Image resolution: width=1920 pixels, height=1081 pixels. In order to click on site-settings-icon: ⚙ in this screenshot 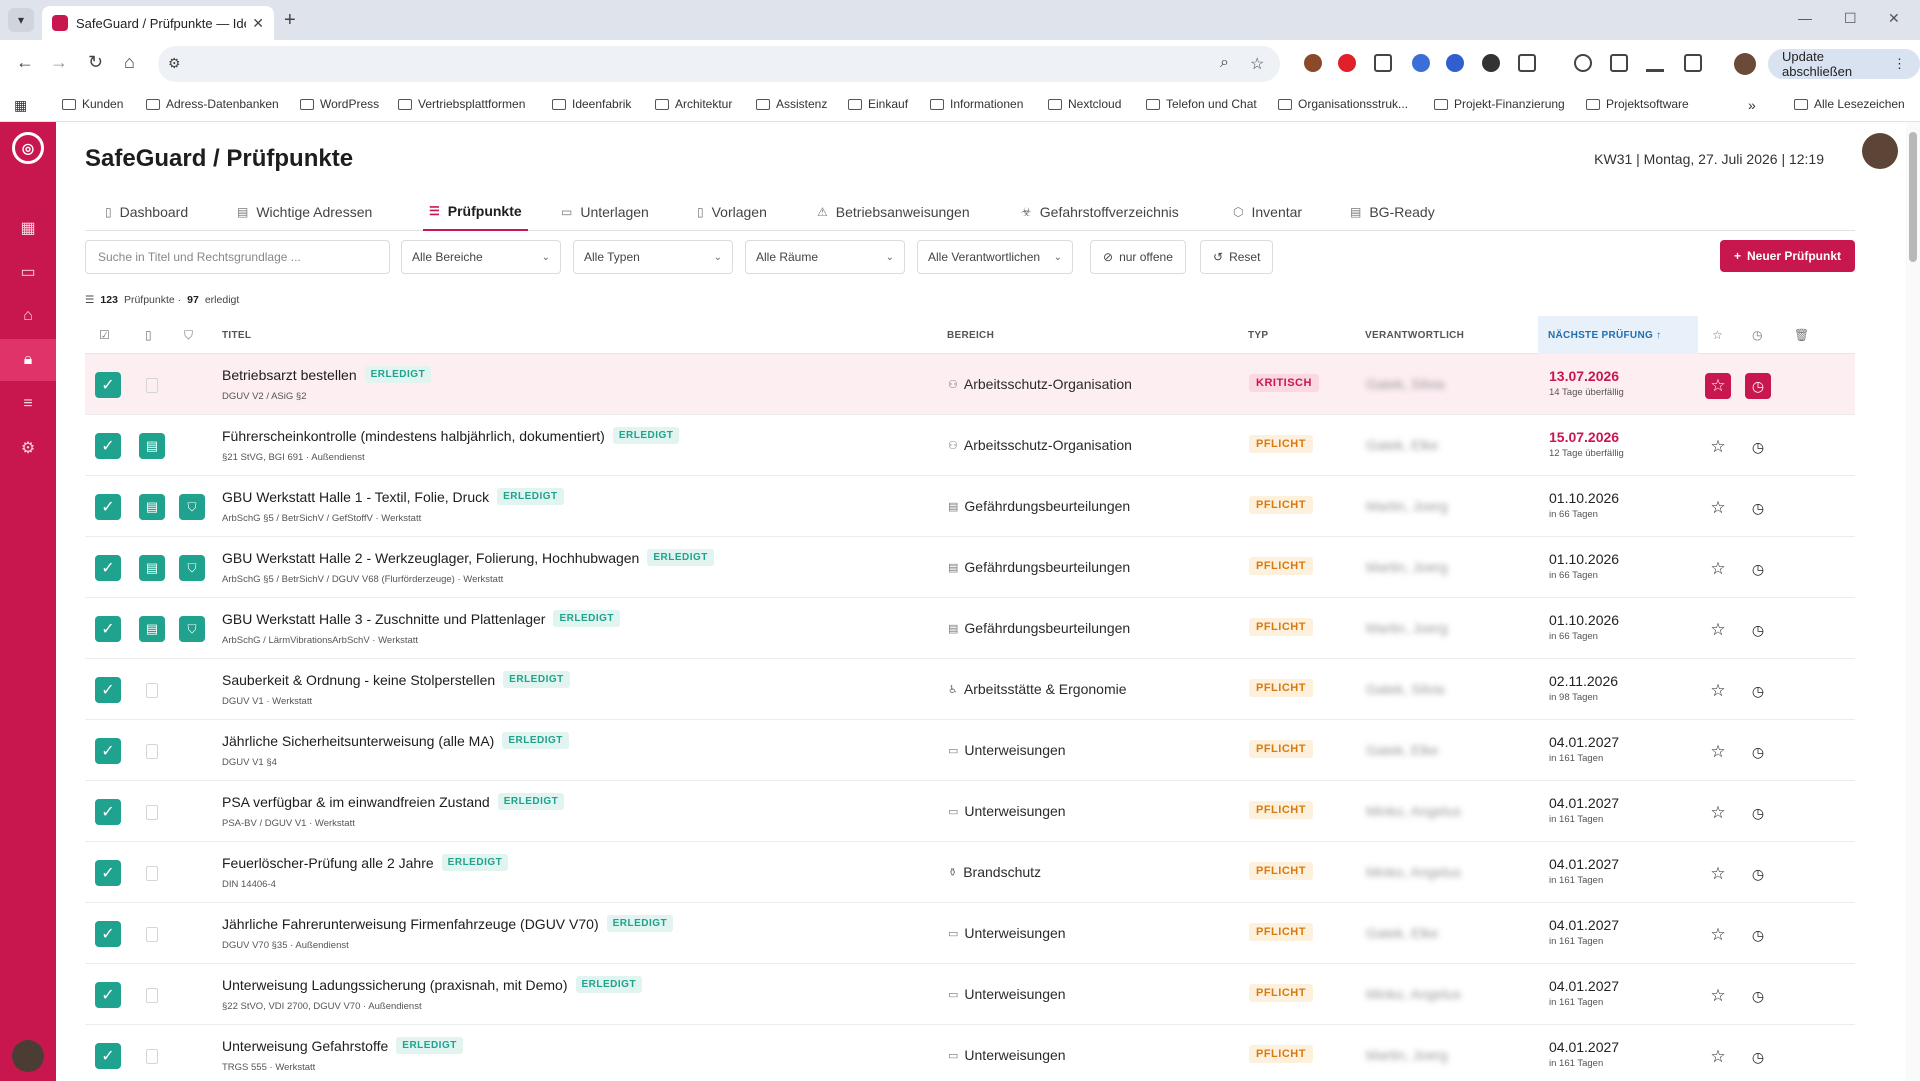, I will do `click(174, 63)`.